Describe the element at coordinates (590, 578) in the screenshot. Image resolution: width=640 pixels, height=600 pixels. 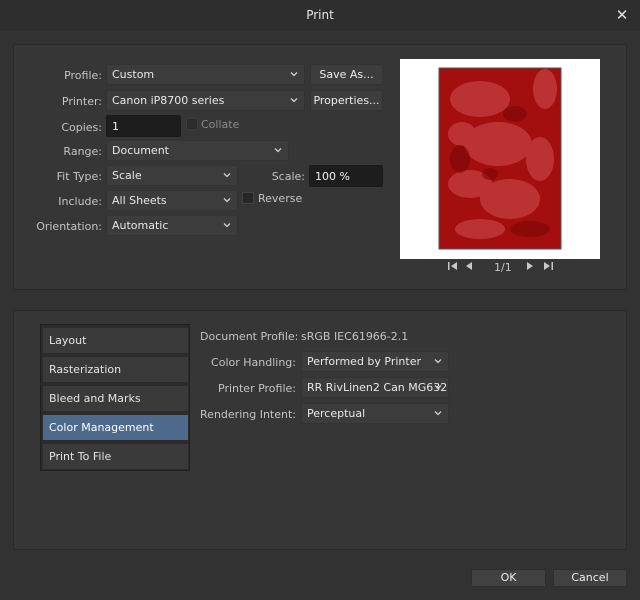
I see `cancel-button: Cancel` at that location.